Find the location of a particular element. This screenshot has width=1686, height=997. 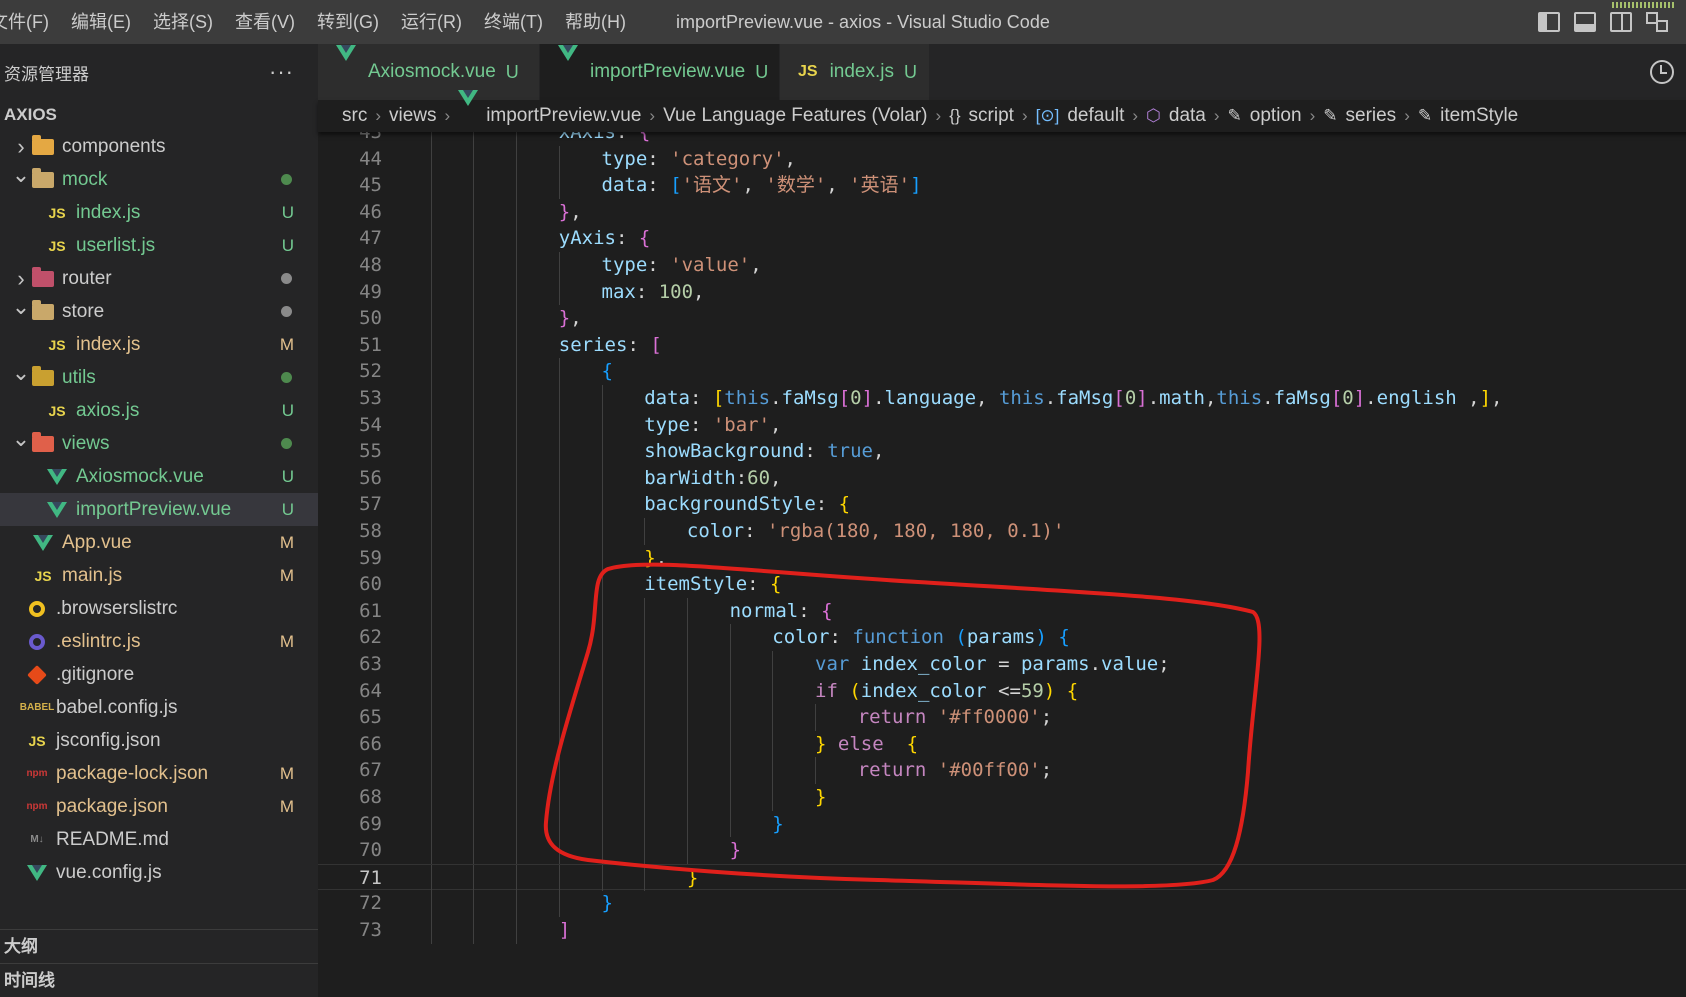

tree-item-views: ⌄ views is located at coordinates (159, 443).